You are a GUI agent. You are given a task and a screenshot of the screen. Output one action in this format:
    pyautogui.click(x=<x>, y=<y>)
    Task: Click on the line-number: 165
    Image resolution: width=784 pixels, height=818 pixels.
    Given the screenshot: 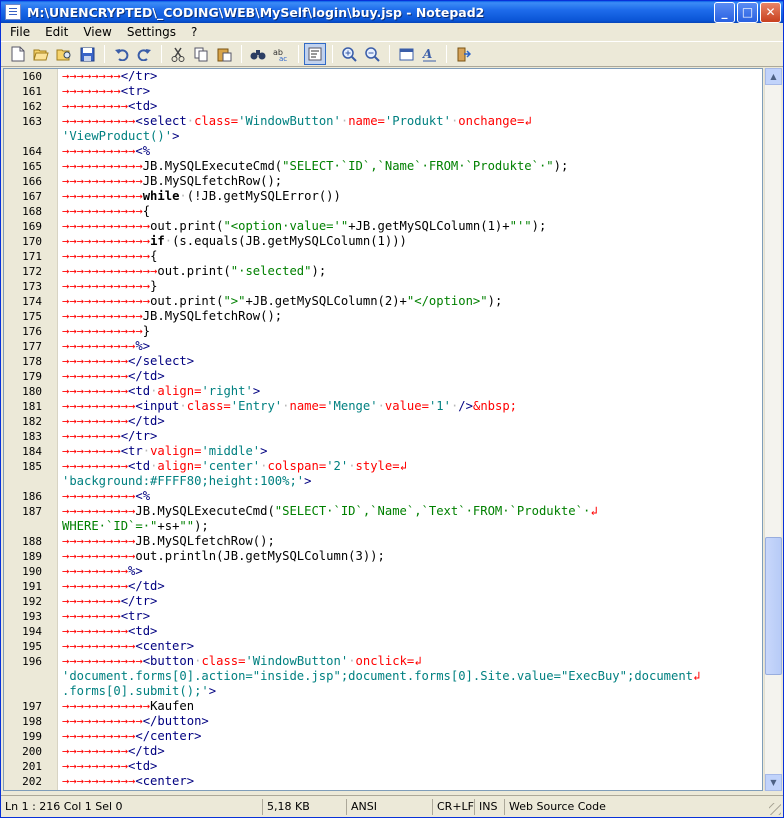 What is the action you would take?
    pyautogui.click(x=32, y=166)
    